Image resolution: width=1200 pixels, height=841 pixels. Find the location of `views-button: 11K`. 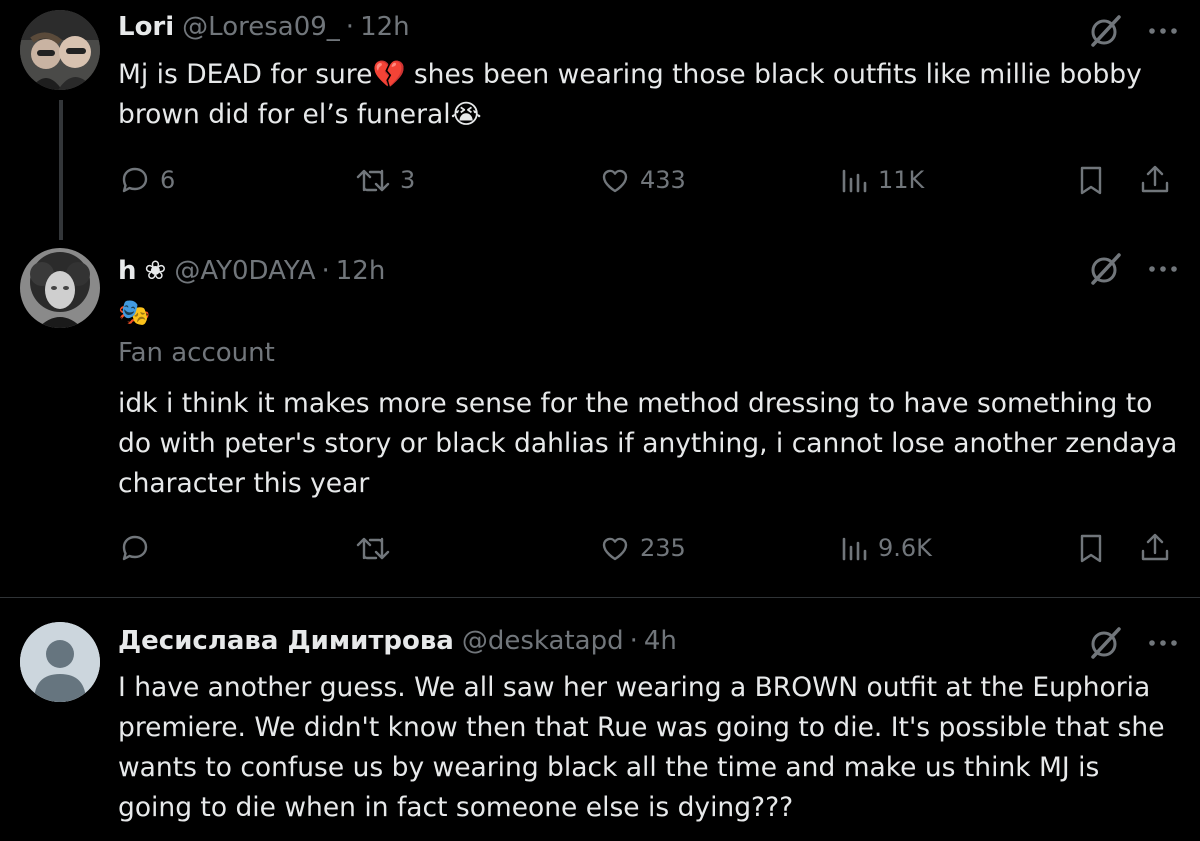

views-button: 11K is located at coordinates (882, 180).